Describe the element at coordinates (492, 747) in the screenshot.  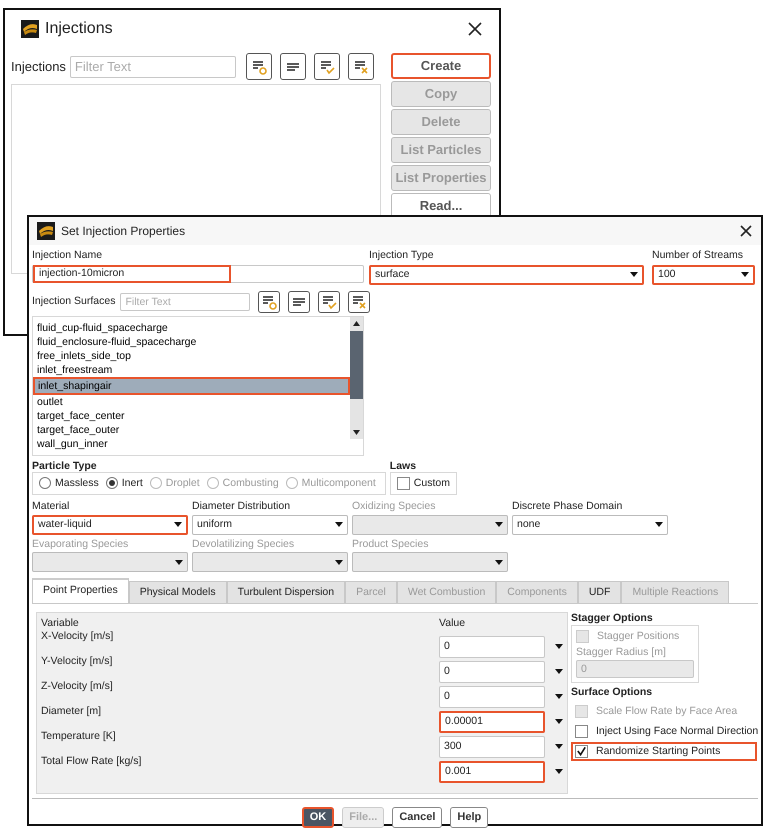
I see `value-field: 300` at that location.